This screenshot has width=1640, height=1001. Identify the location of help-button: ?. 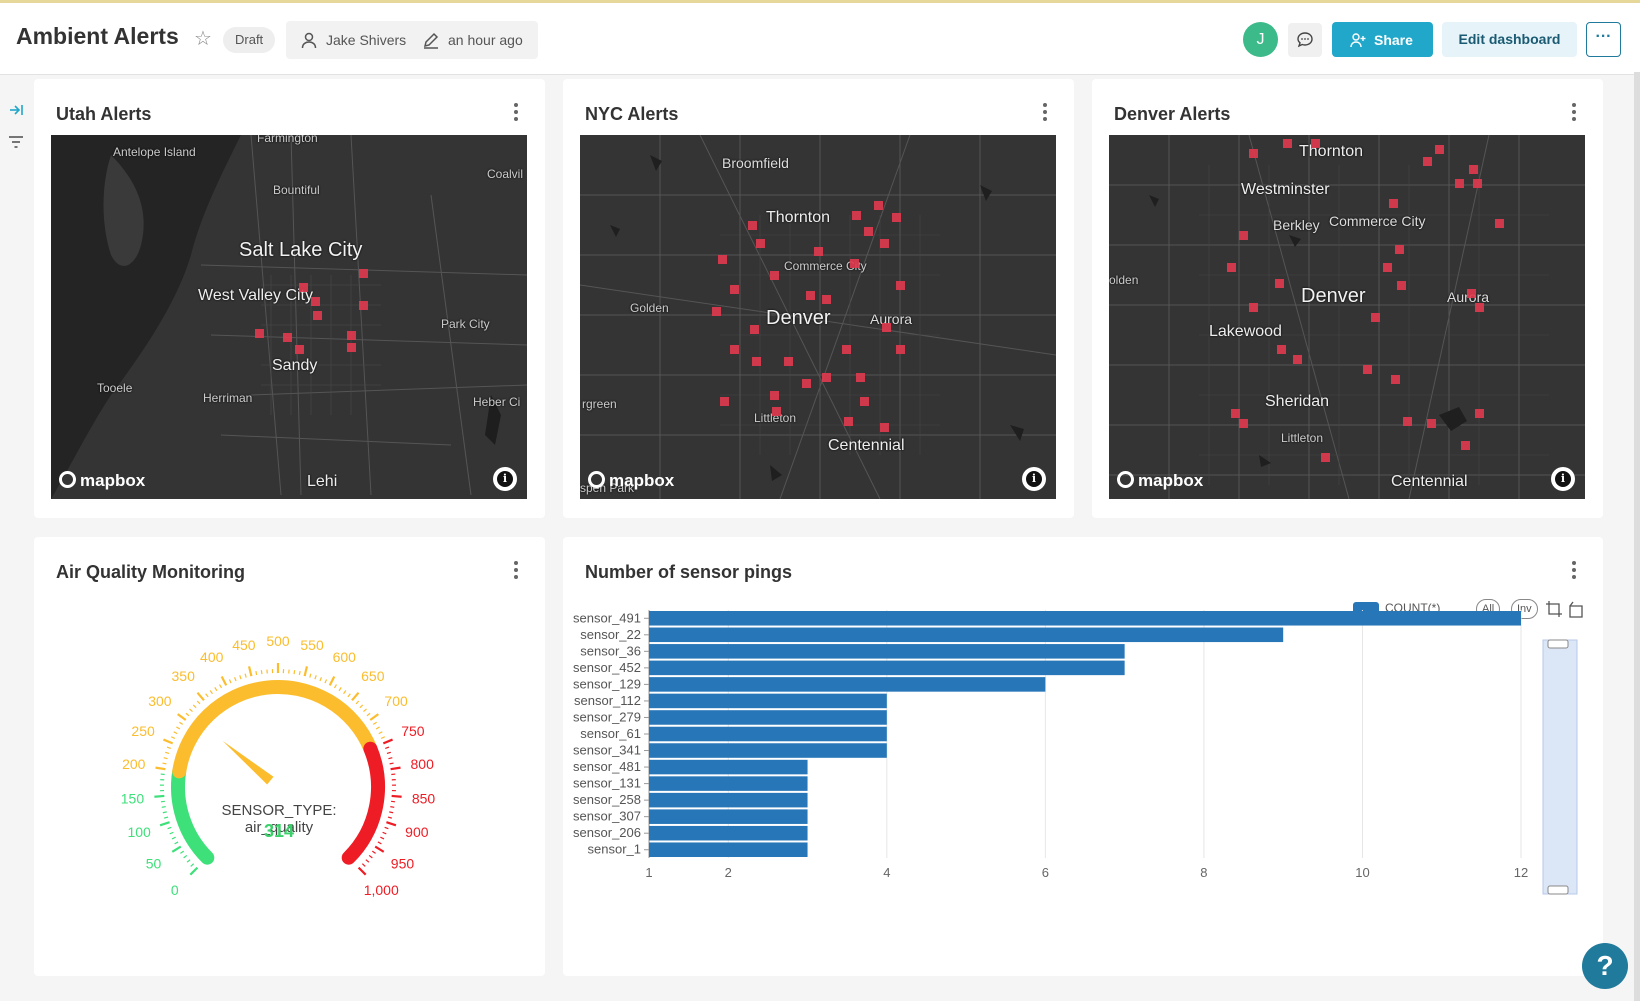
(1605, 966).